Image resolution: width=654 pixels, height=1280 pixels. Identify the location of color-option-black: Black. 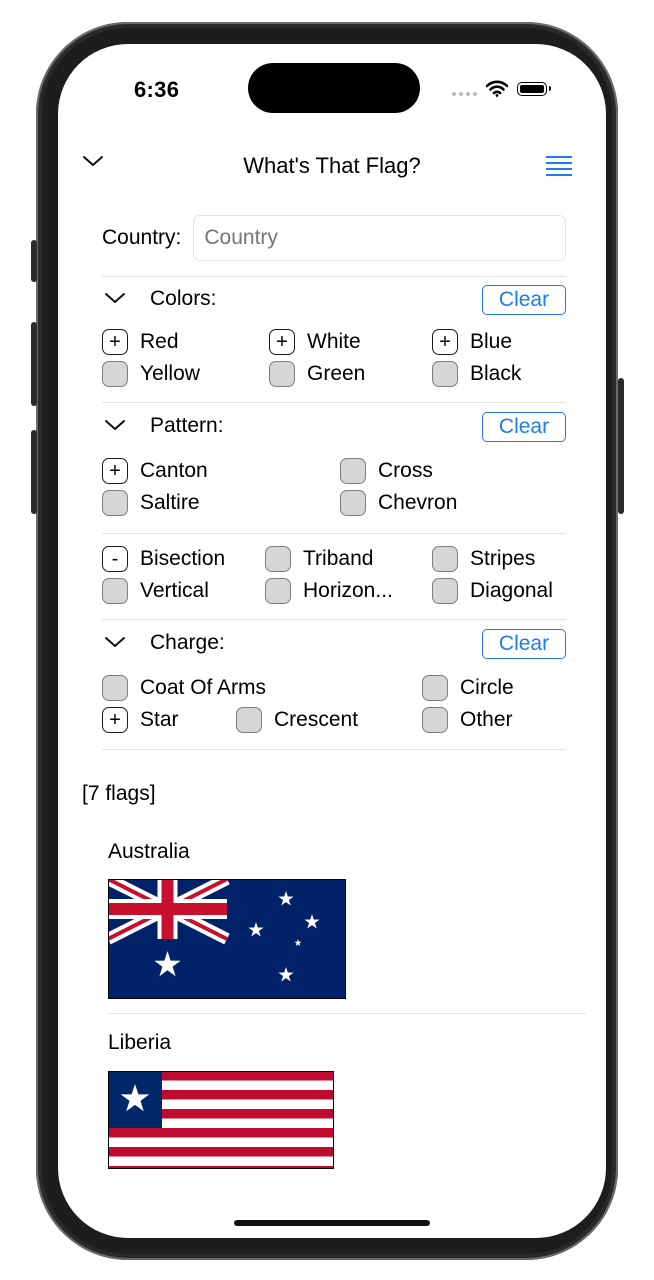
(476, 374).